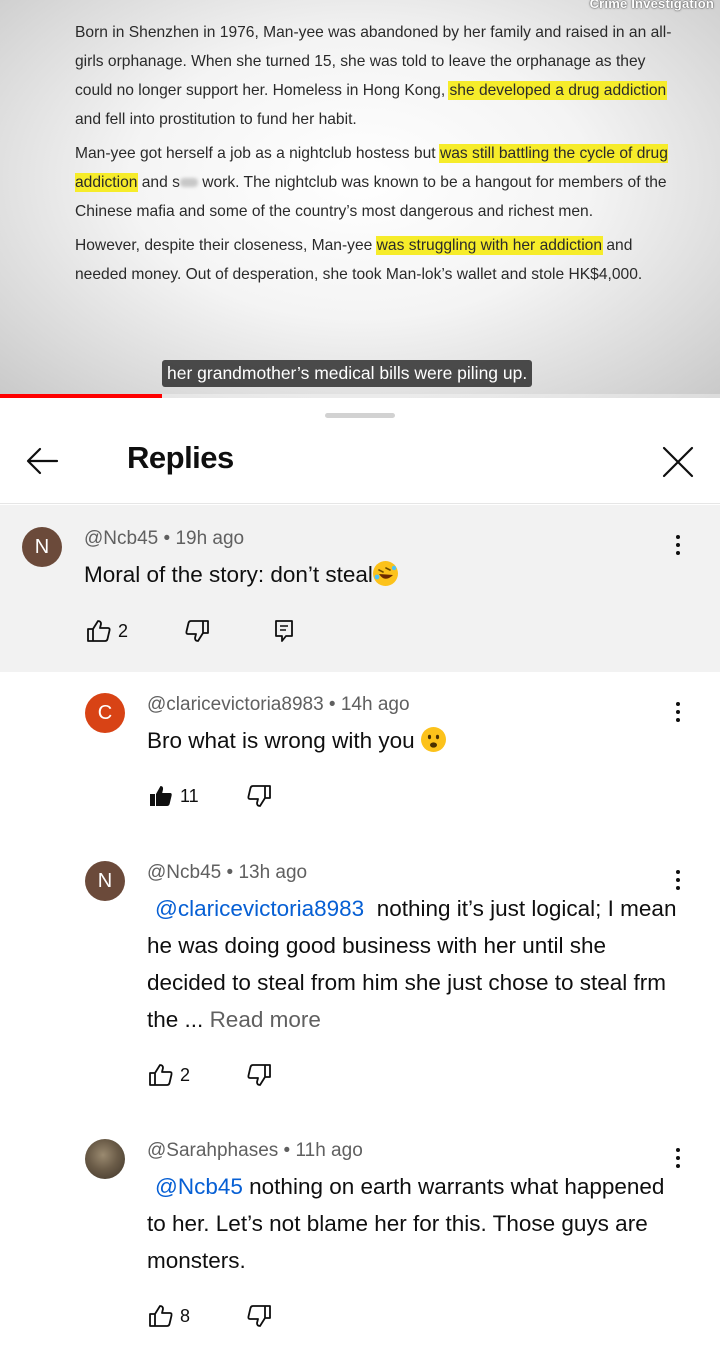 This screenshot has width=720, height=1348. I want to click on frowning-face-emoji, so click(433, 739).